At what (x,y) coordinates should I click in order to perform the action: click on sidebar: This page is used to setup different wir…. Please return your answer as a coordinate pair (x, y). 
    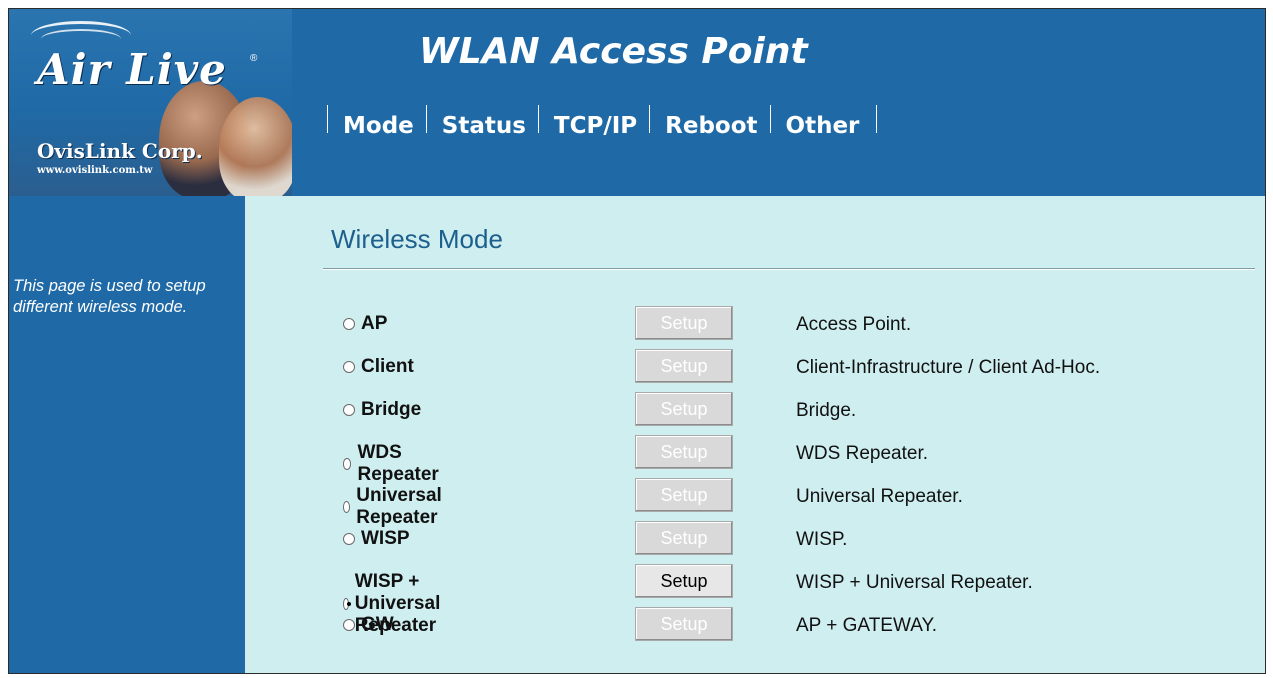
    Looking at the image, I should click on (127, 434).